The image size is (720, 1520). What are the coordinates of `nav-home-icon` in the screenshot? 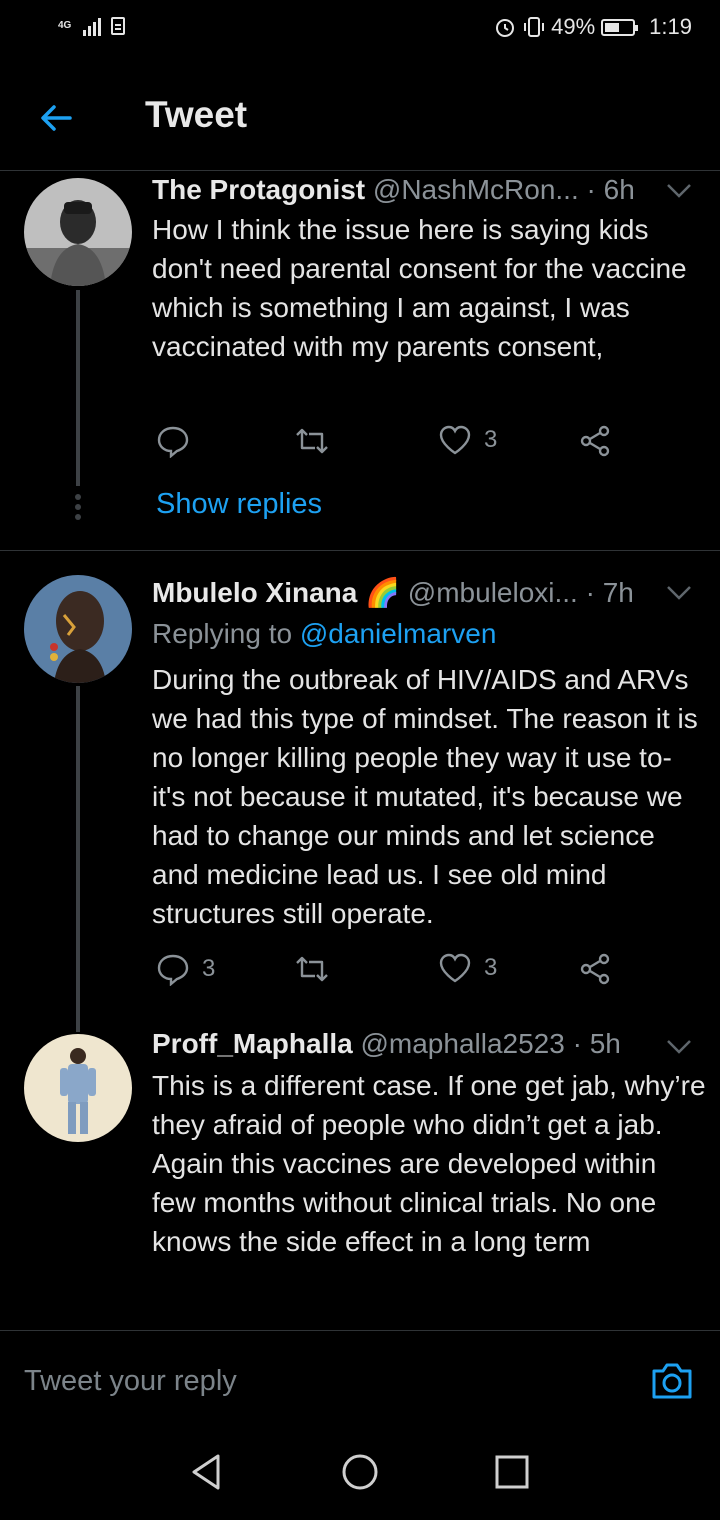 It's located at (360, 1472).